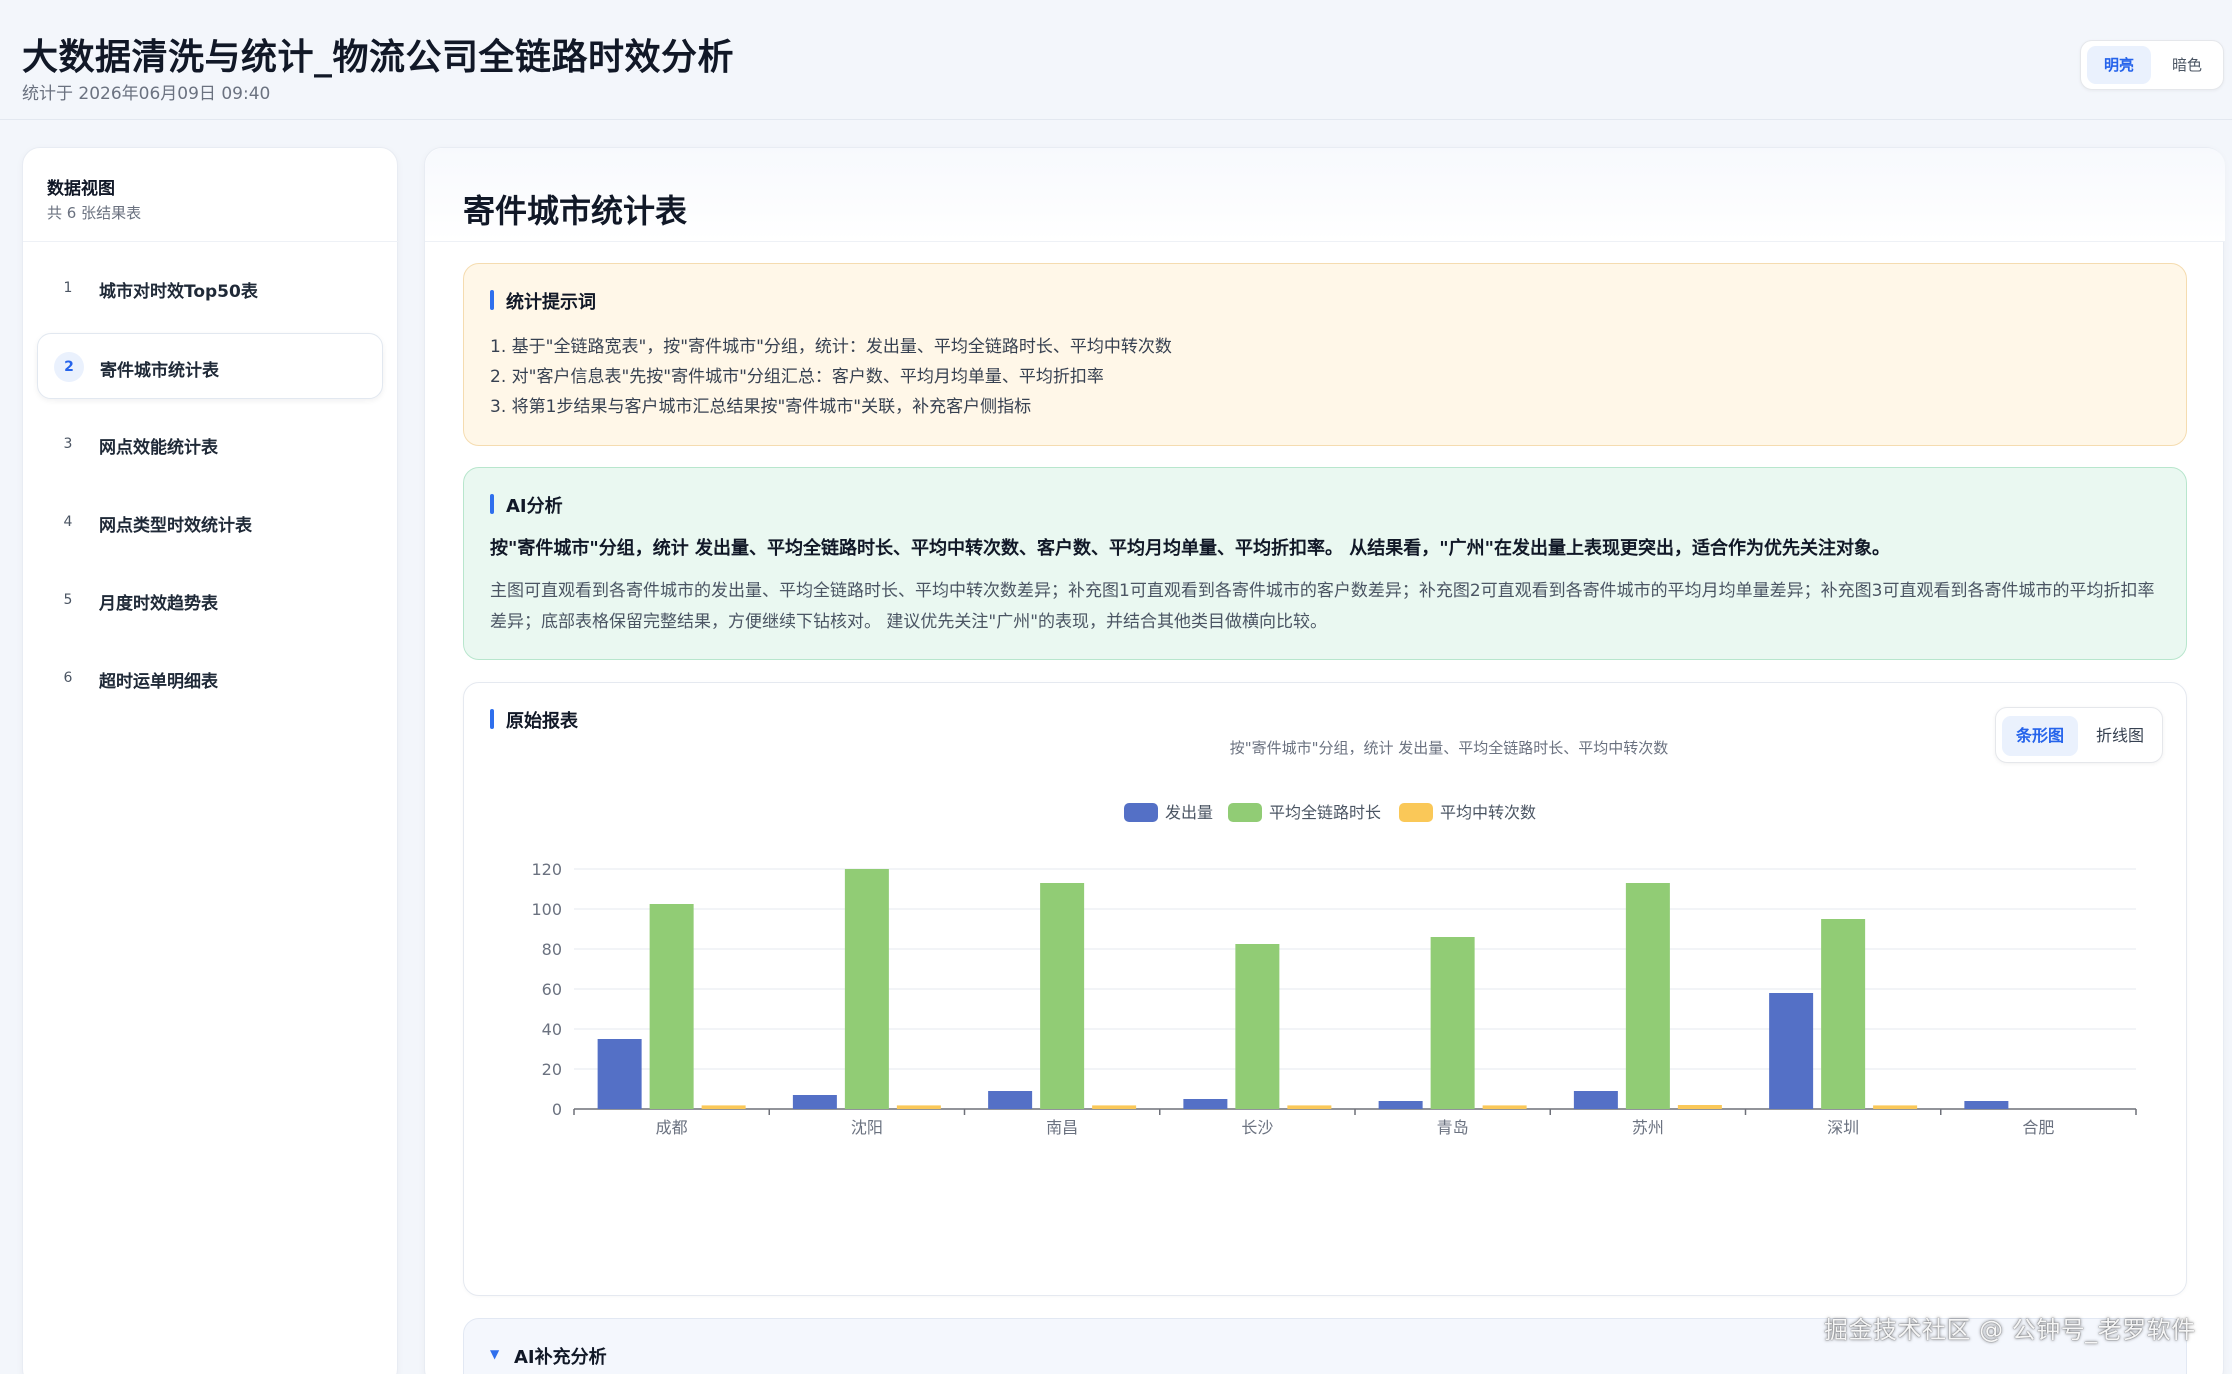  I want to click on nav-label: 城市对时效Top50表, so click(178, 292).